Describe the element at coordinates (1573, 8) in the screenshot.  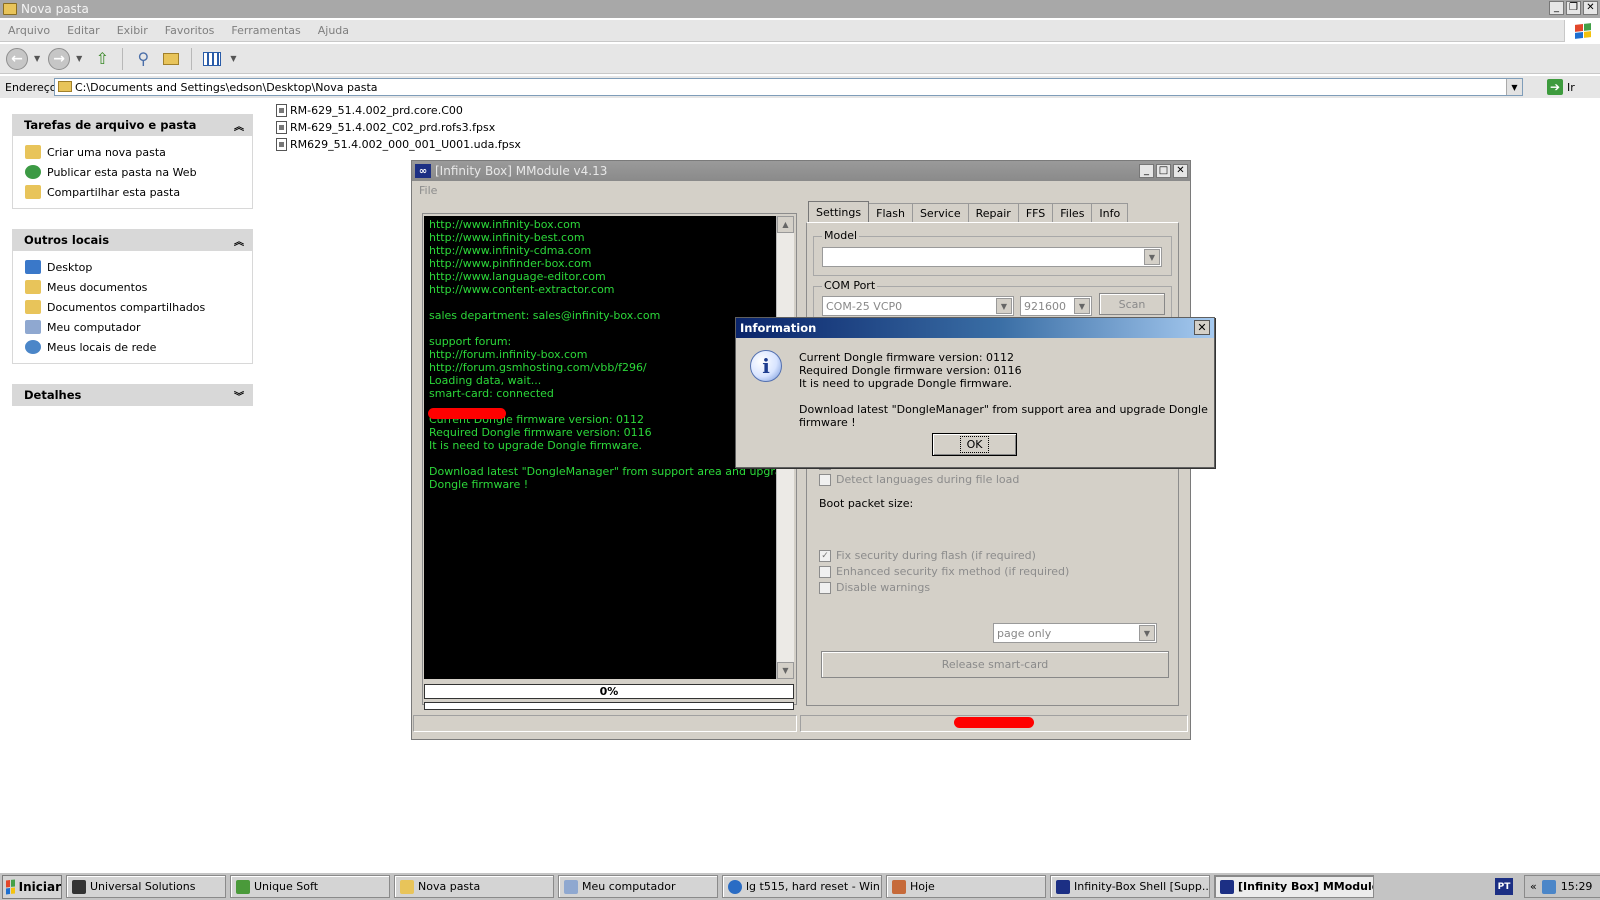
I see `restore-button: ❐` at that location.